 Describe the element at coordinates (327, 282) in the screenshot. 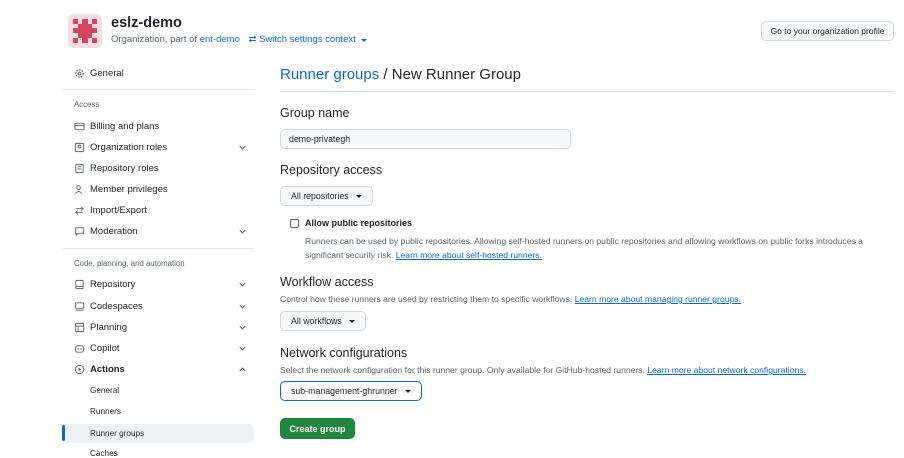

I see `workflow-access-heading: Workflow access` at that location.